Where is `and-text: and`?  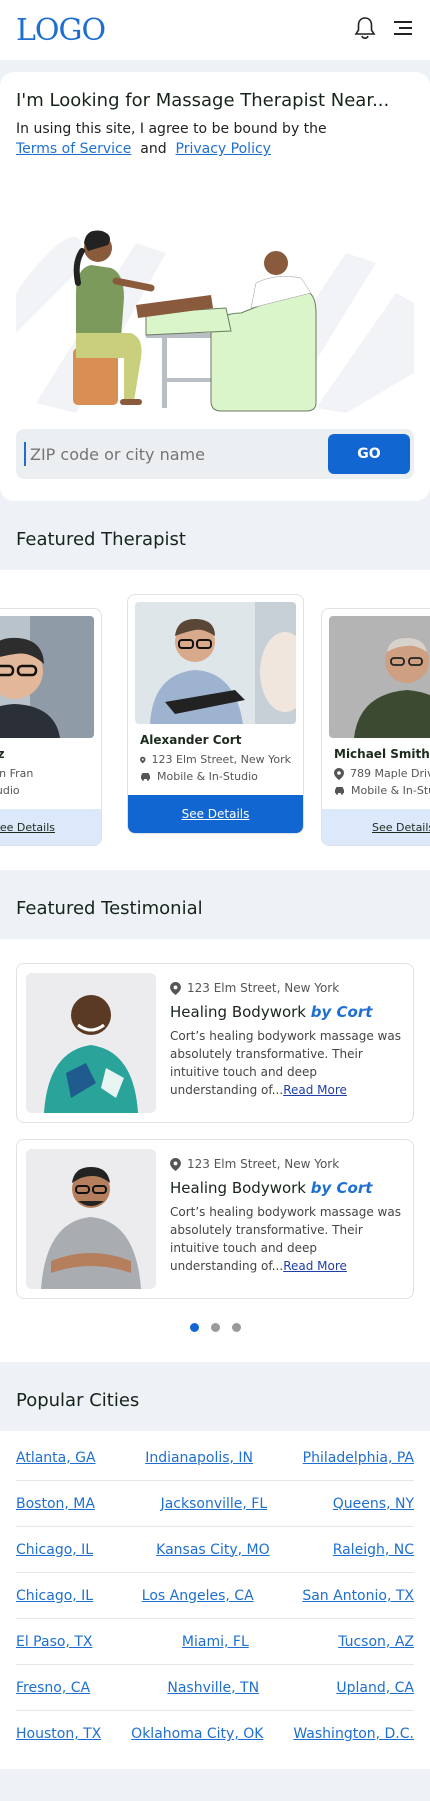 and-text: and is located at coordinates (153, 149).